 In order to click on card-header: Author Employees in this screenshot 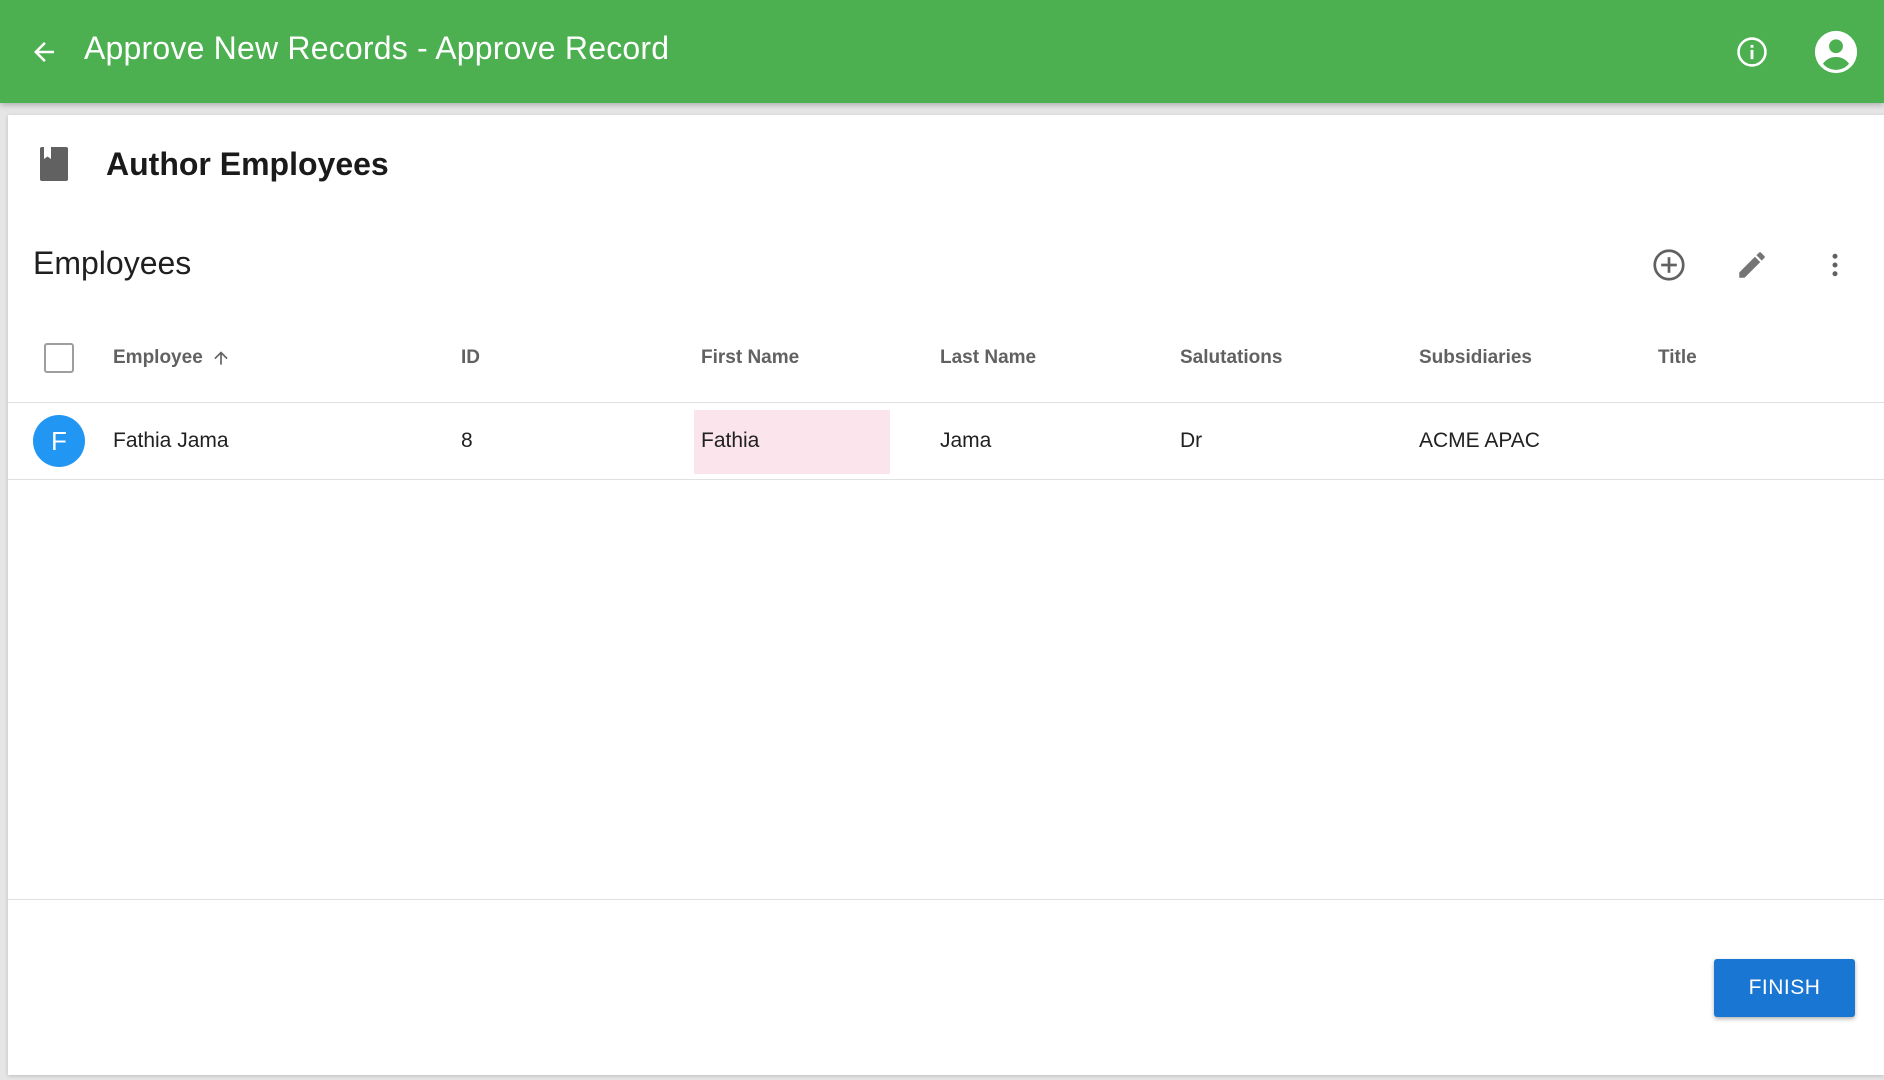, I will do `click(213, 164)`.